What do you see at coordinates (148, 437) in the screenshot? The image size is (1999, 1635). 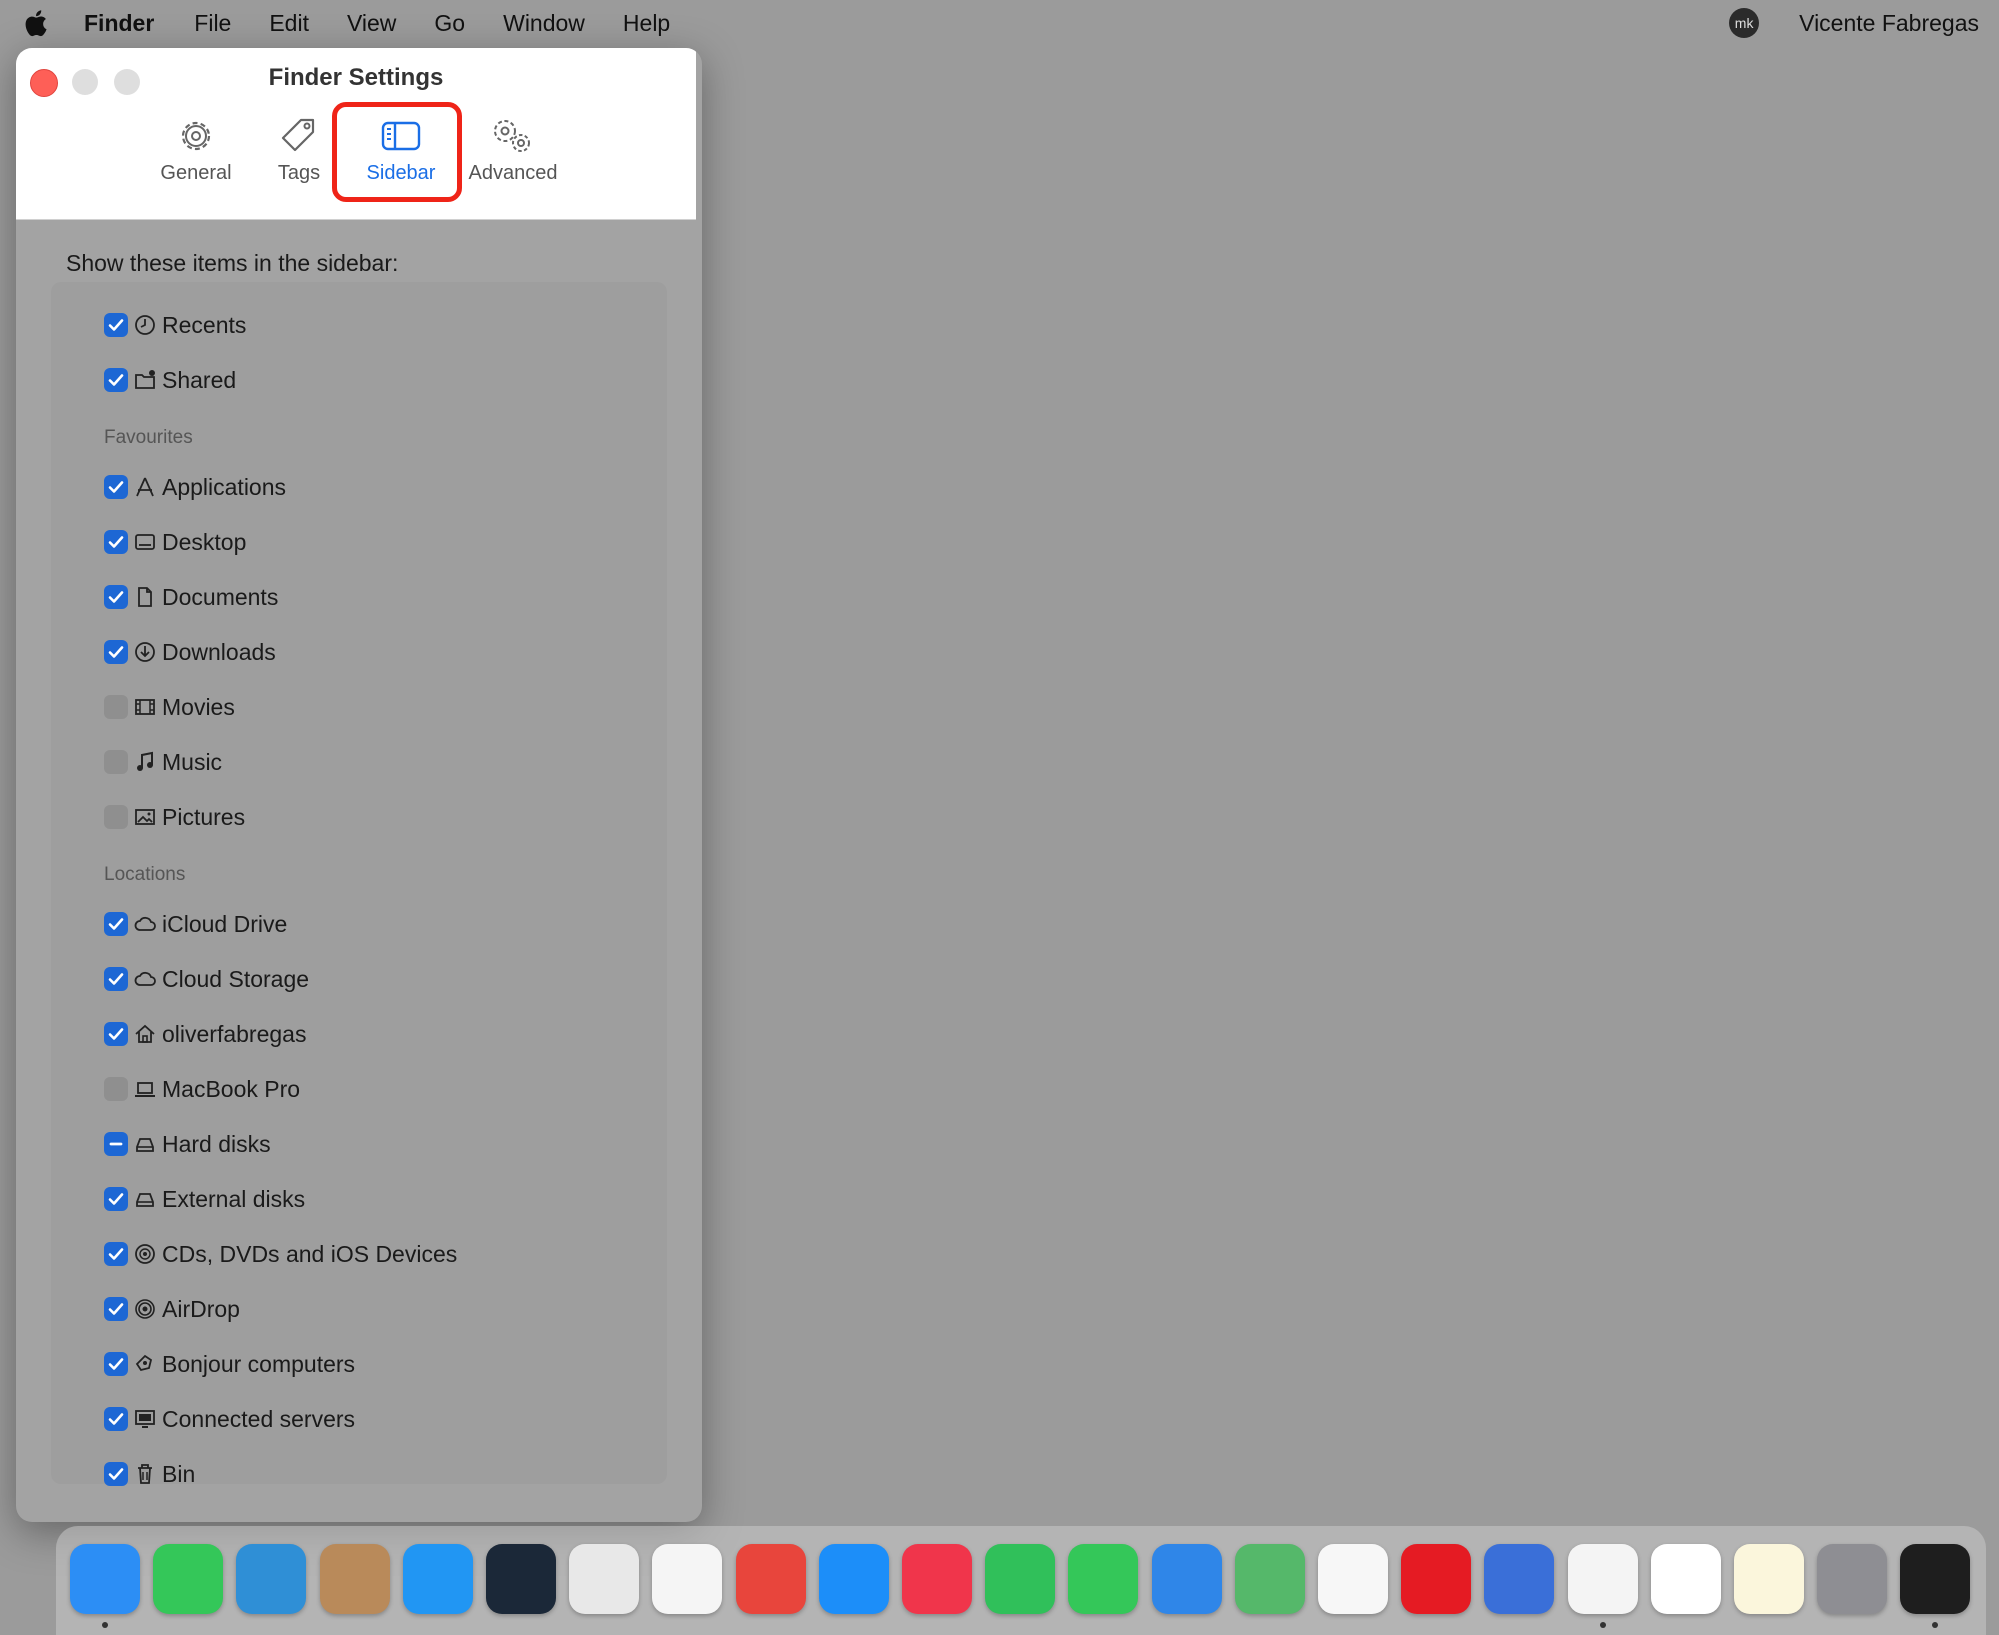 I see `section-header: Favourites` at bounding box center [148, 437].